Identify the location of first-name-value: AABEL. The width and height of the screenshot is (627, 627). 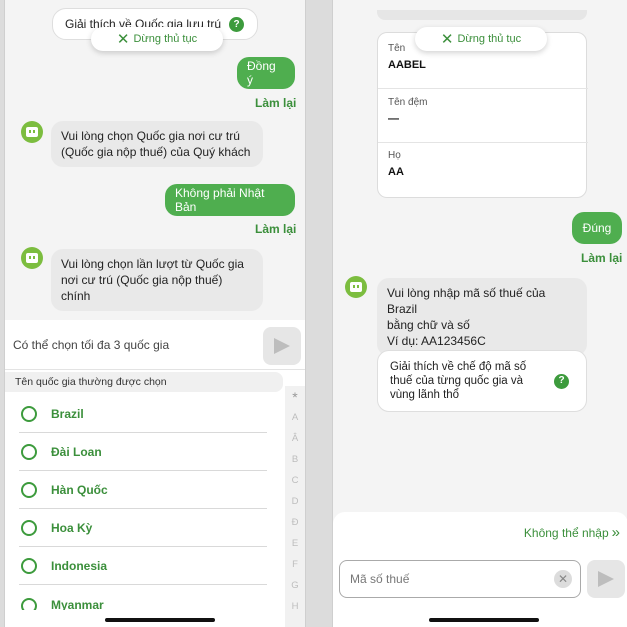
(407, 65).